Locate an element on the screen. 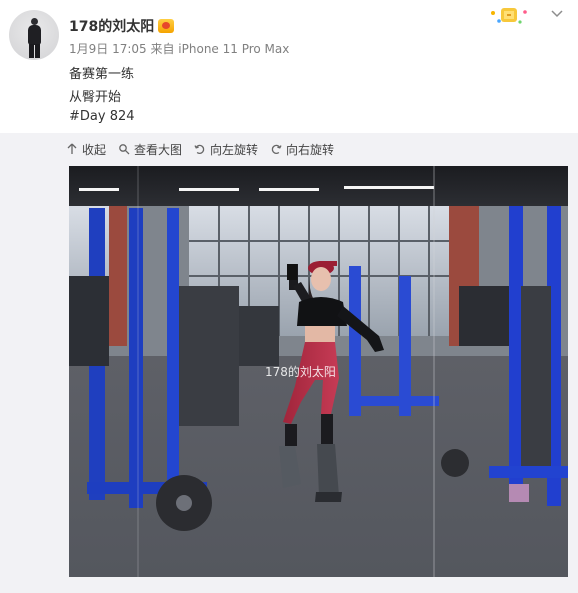  rotate-left-label: 向左旋转 is located at coordinates (234, 149).